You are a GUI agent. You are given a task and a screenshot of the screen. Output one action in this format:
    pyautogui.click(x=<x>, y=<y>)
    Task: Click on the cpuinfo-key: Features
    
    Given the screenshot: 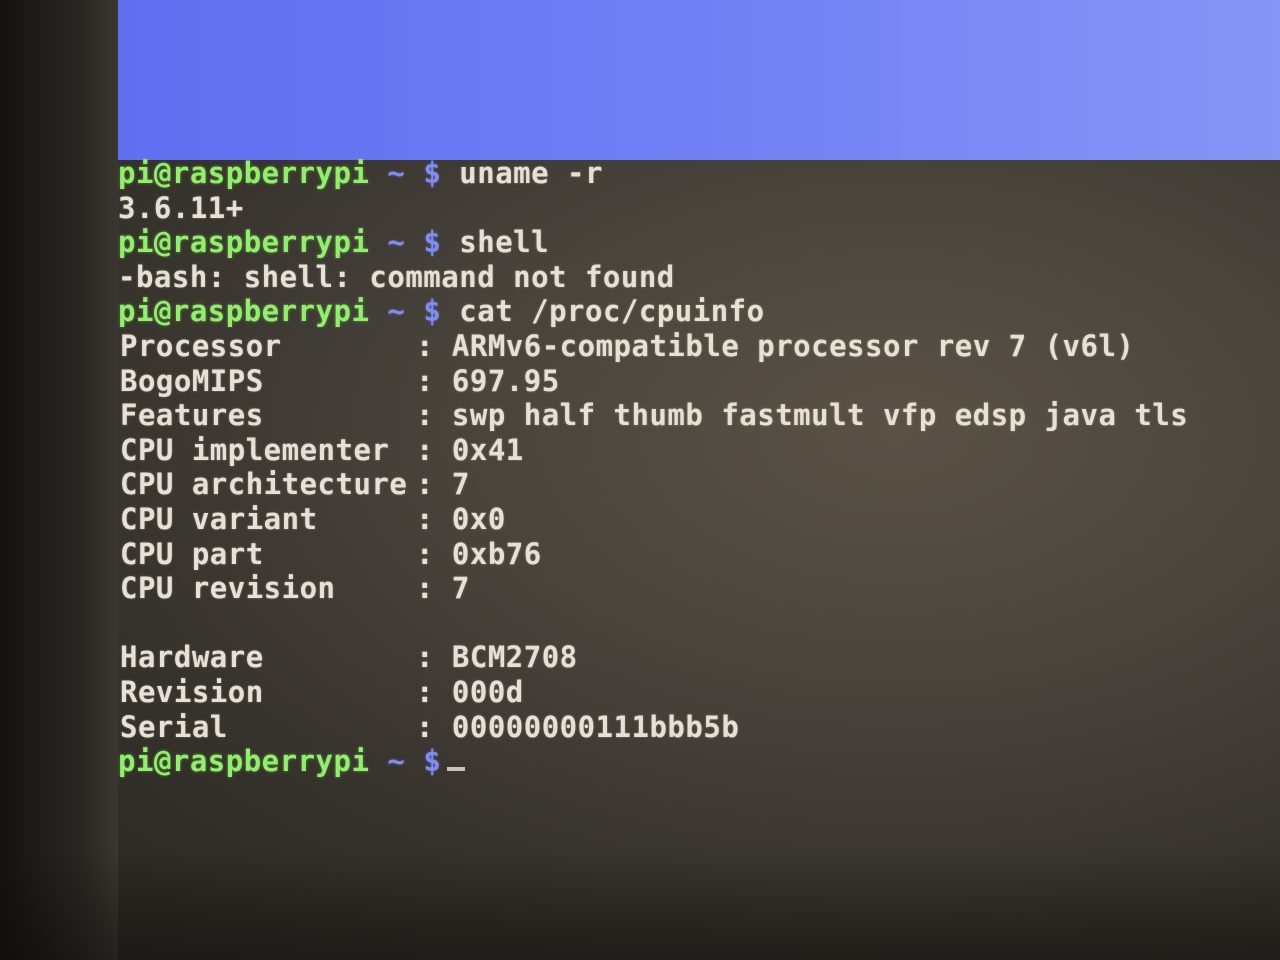 What is the action you would take?
    pyautogui.click(x=192, y=415)
    